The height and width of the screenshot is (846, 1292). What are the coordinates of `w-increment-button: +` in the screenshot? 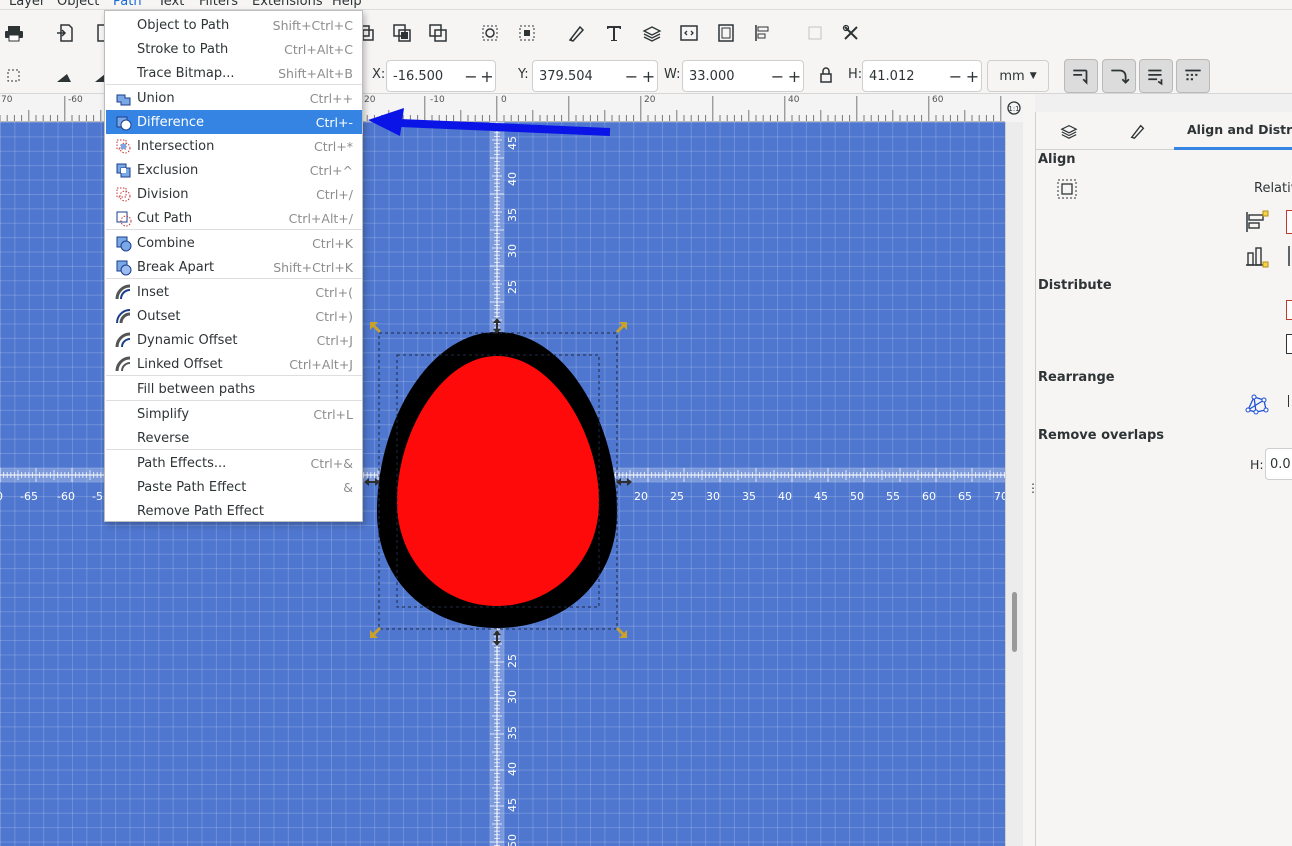 It's located at (794, 76).